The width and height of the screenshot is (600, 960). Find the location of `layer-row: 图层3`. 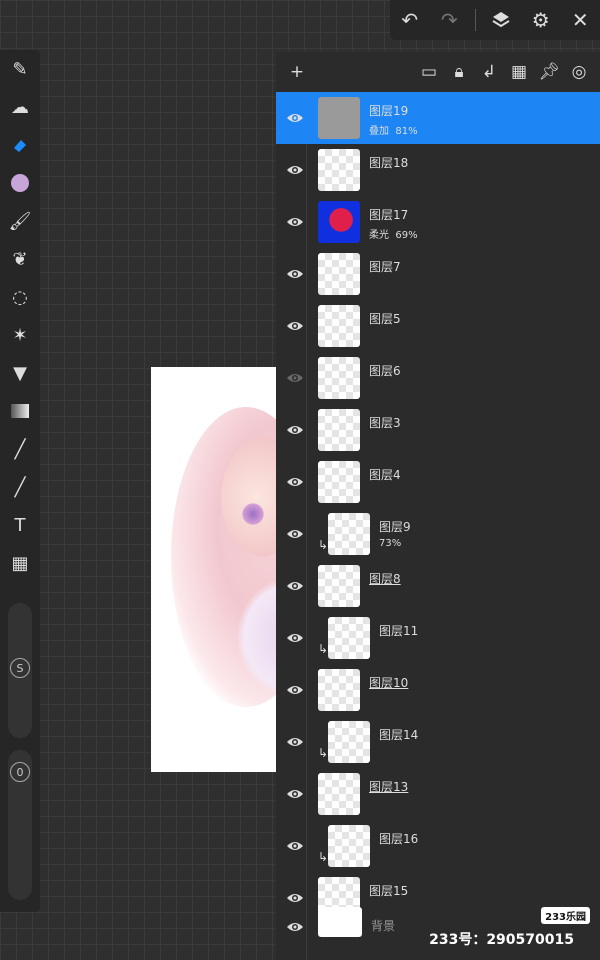

layer-row: 图层3 is located at coordinates (438, 430).